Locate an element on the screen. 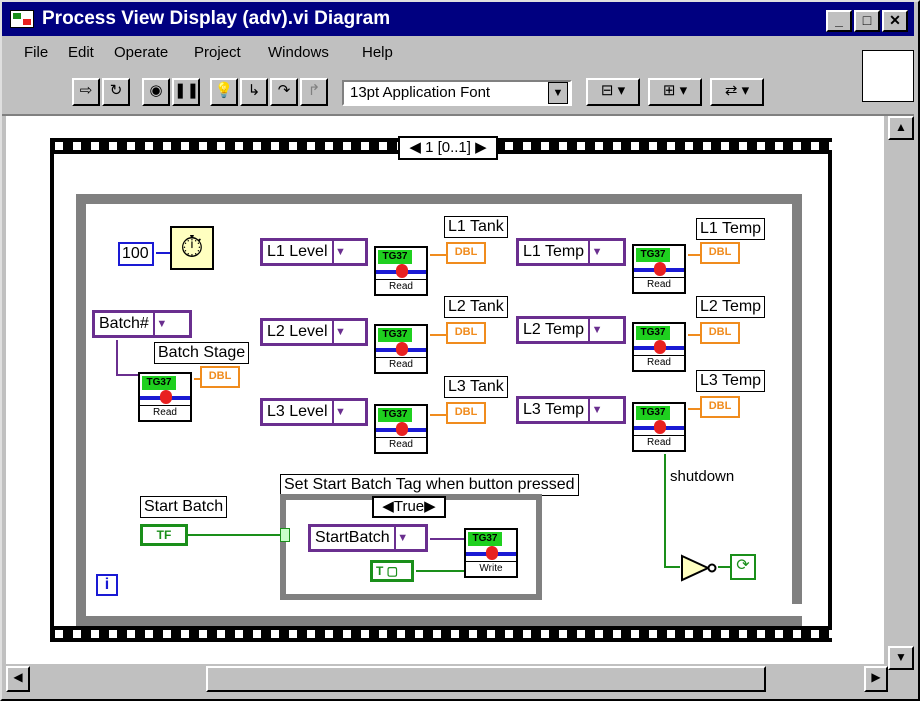  tag-l1-level: L1 Level ▼ is located at coordinates (314, 252).